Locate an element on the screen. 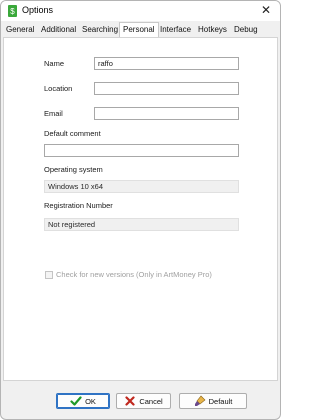 The width and height of the screenshot is (320, 420). tab-hotkeys: Hotkeys is located at coordinates (212, 29).